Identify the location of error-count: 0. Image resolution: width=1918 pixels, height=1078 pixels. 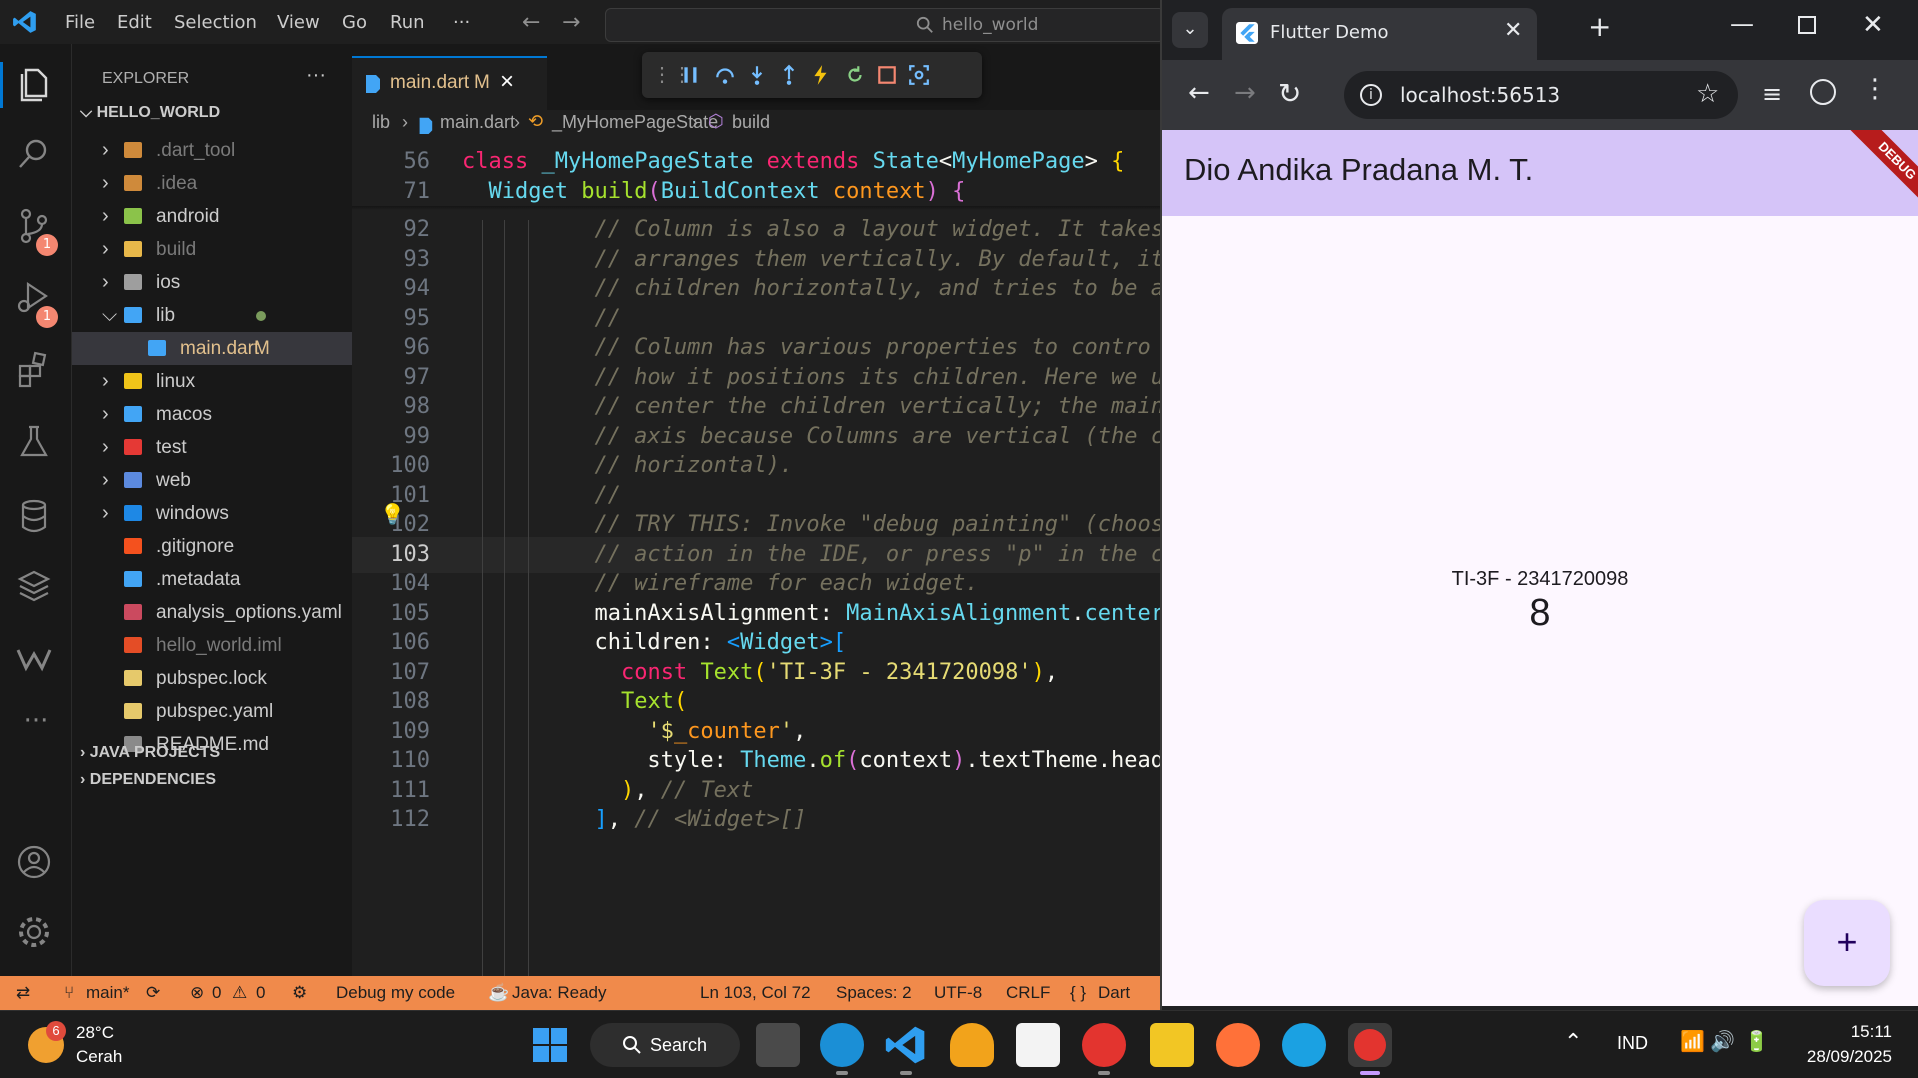
(216, 993).